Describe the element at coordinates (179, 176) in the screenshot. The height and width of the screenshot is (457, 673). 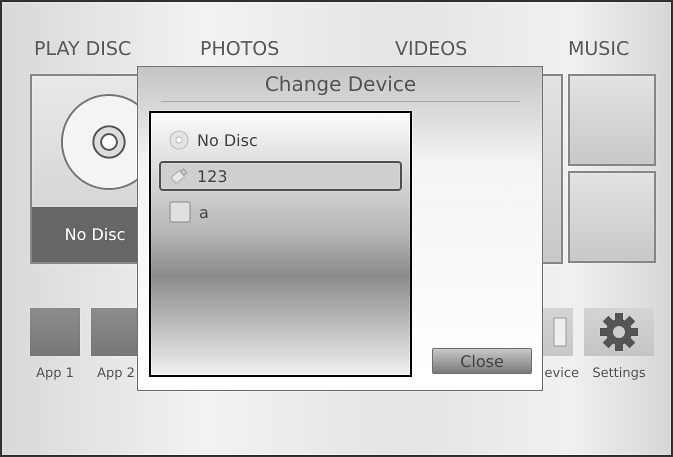
I see `usb-stick-icon` at that location.